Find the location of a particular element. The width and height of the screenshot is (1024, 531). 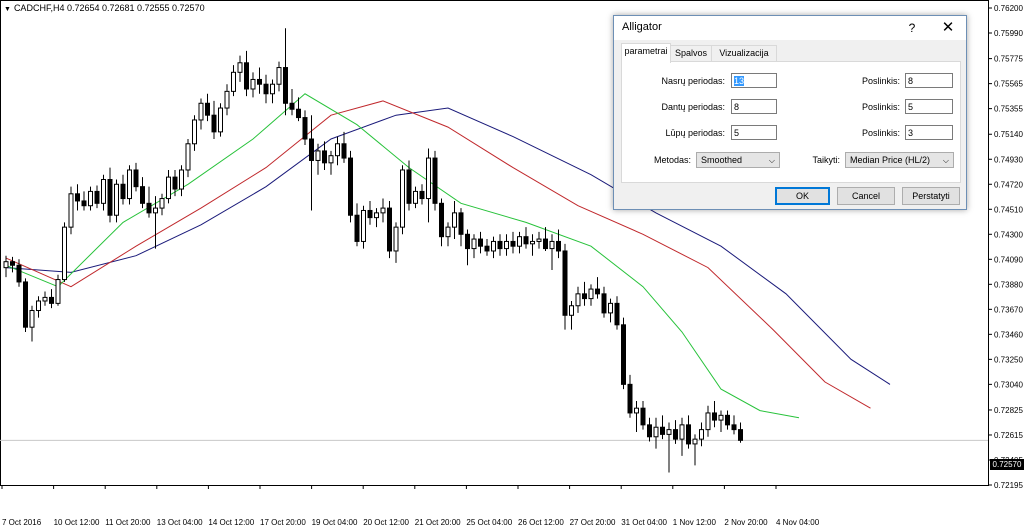

price-label: 0.72615 is located at coordinates (1008, 435).